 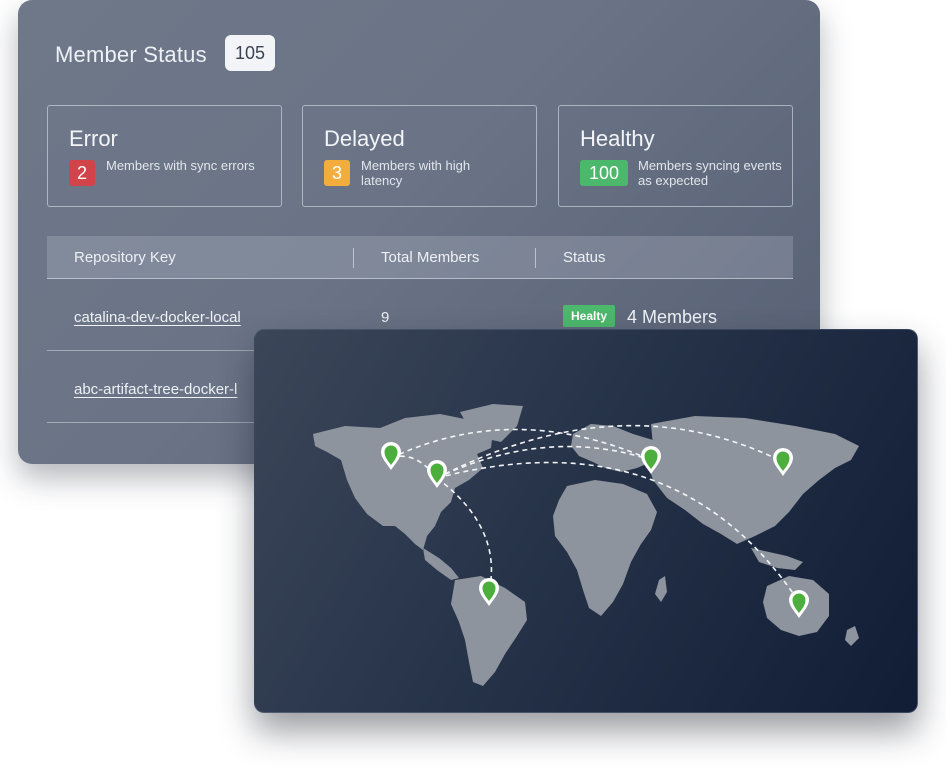 What do you see at coordinates (441, 564) in the screenshot?
I see `central-america-landmass` at bounding box center [441, 564].